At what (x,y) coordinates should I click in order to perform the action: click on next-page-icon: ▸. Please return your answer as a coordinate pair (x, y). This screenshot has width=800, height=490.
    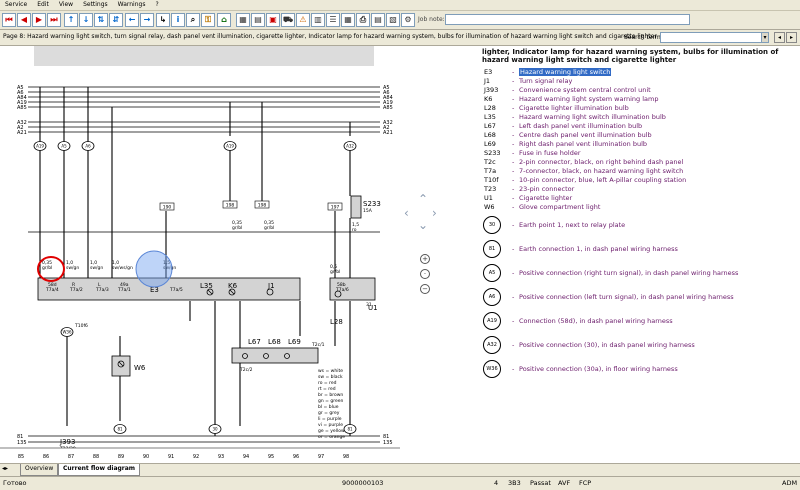
    Looking at the image, I should click on (791, 37).